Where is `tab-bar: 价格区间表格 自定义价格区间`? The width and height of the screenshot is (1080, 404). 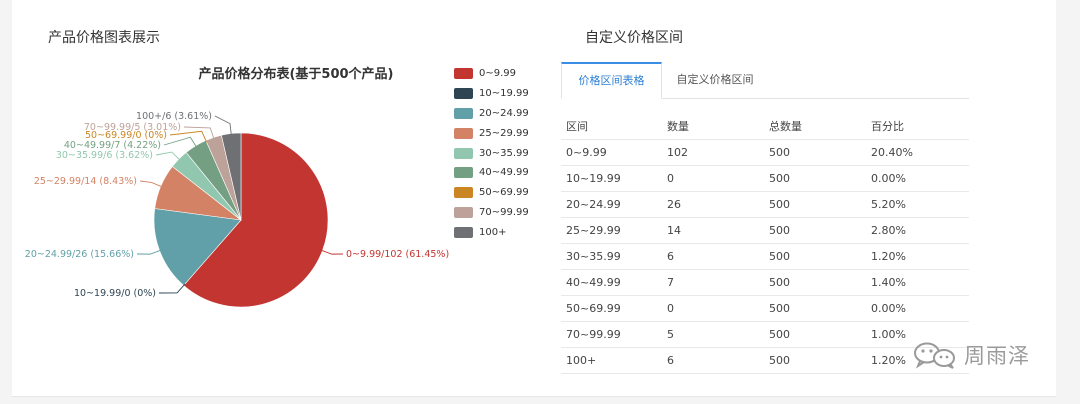 tab-bar: 价格区间表格 自定义价格区间 is located at coordinates (765, 80).